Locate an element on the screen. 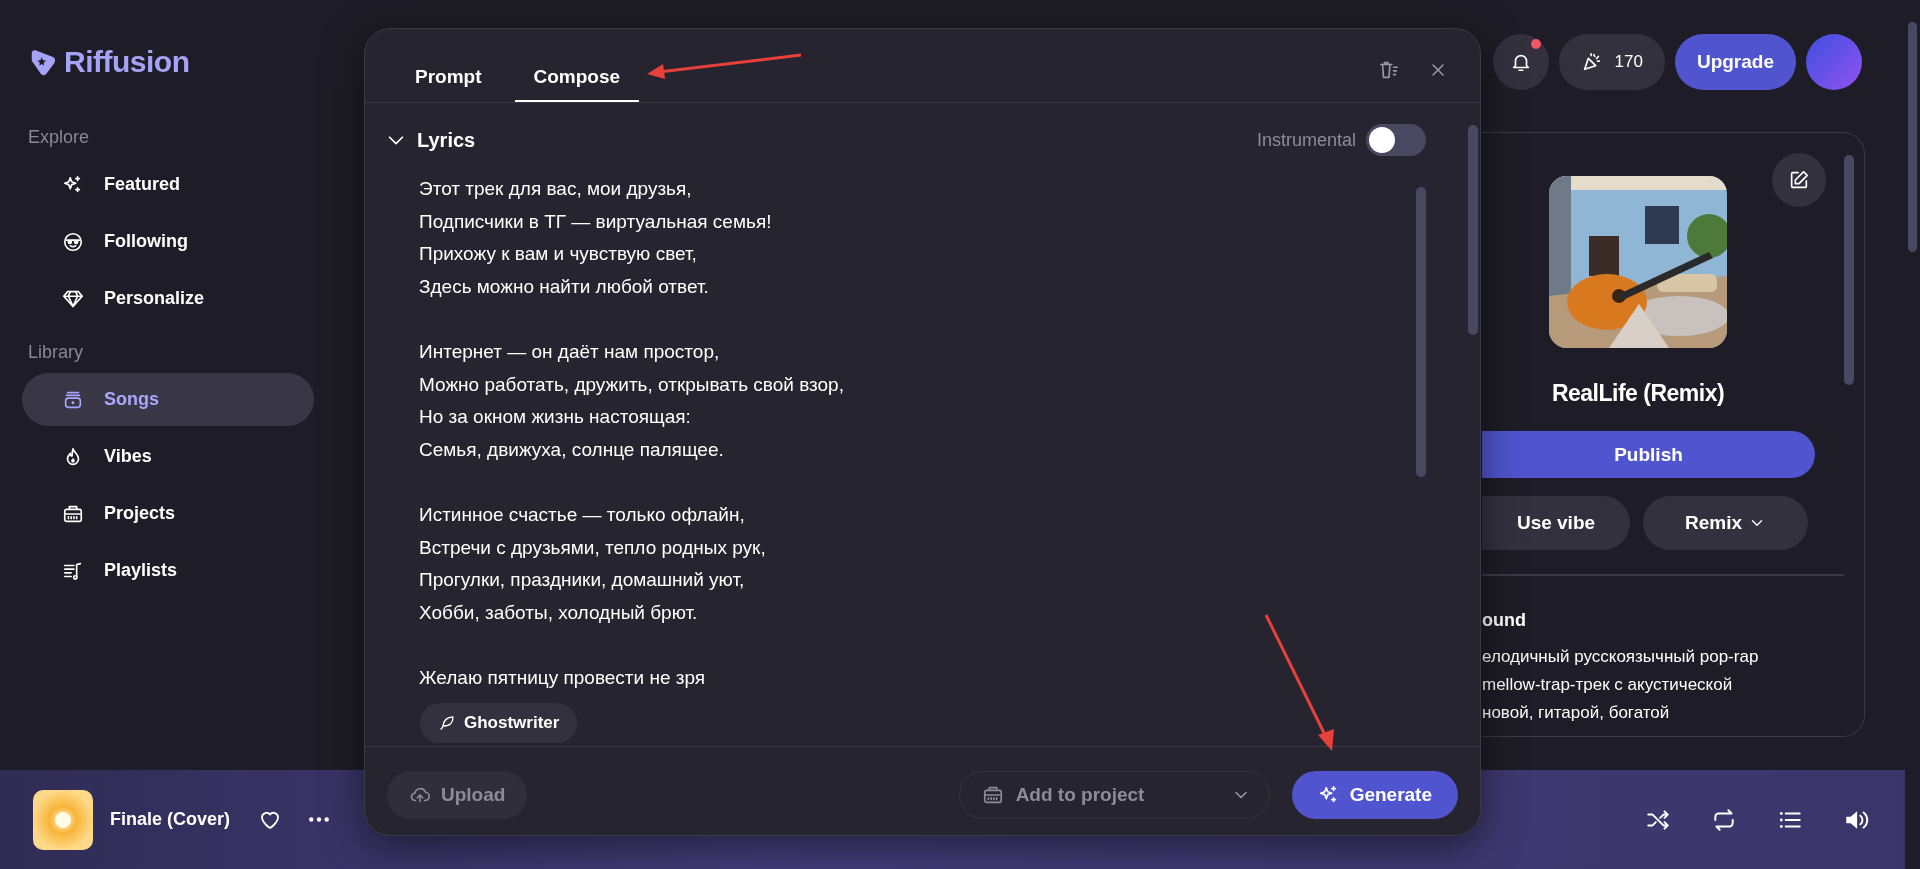  sidebar-item: Personalize is located at coordinates (168, 298).